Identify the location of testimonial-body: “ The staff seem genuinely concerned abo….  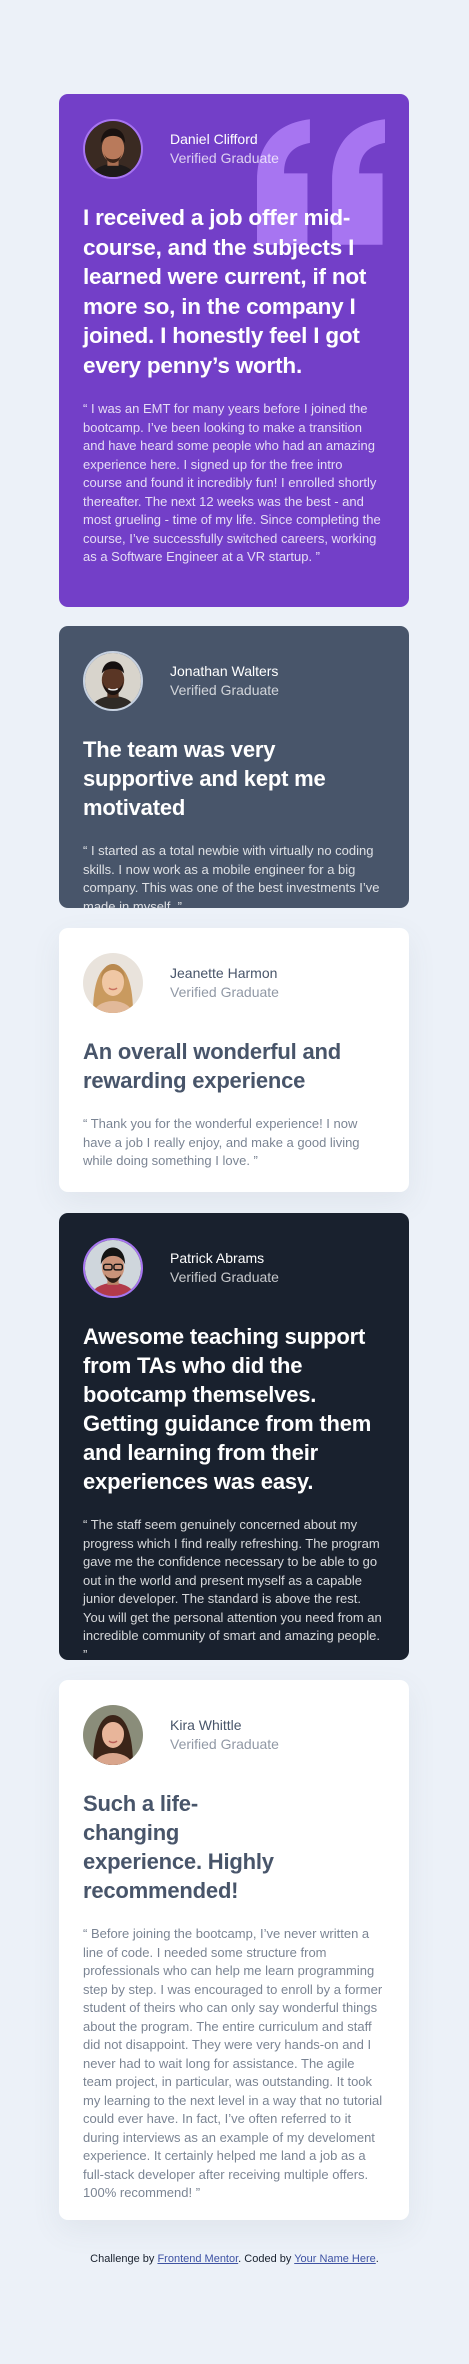
(232, 1588).